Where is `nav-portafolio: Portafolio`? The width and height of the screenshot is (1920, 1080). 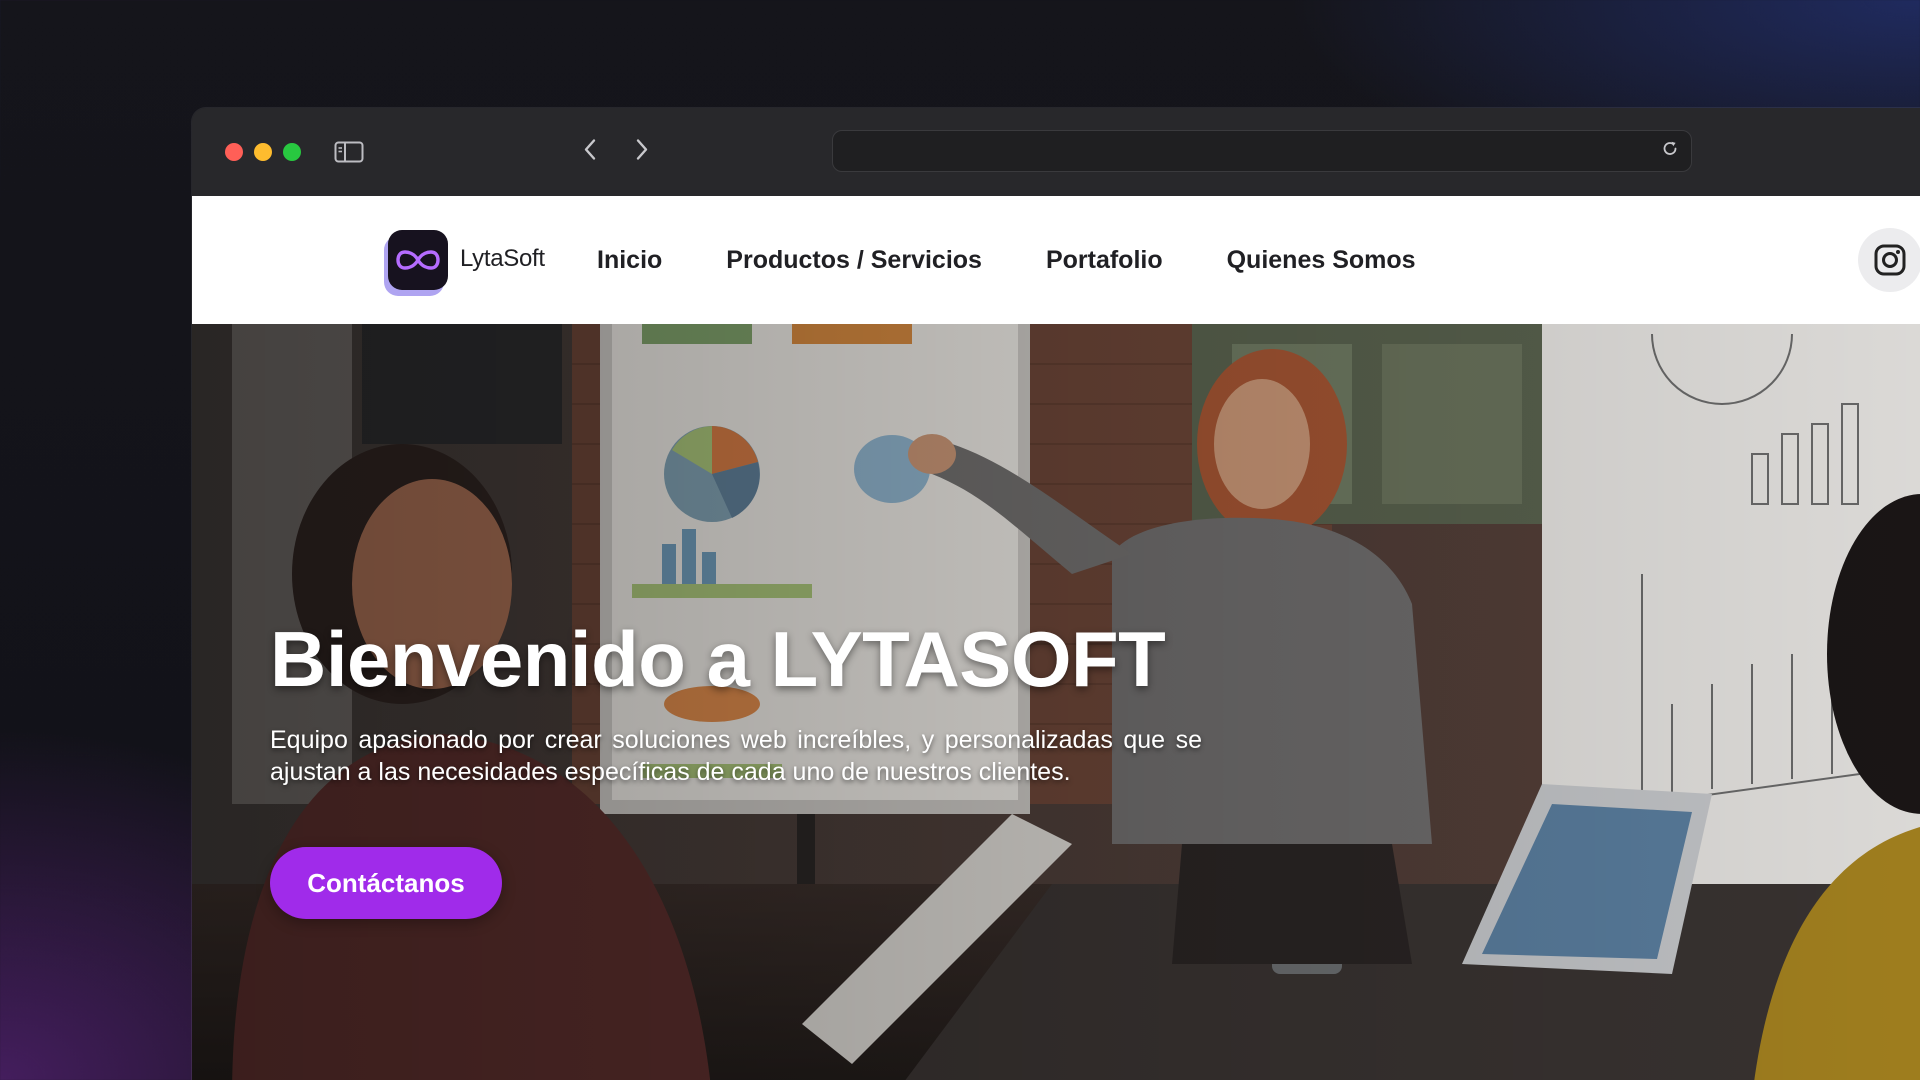 nav-portafolio: Portafolio is located at coordinates (1104, 260).